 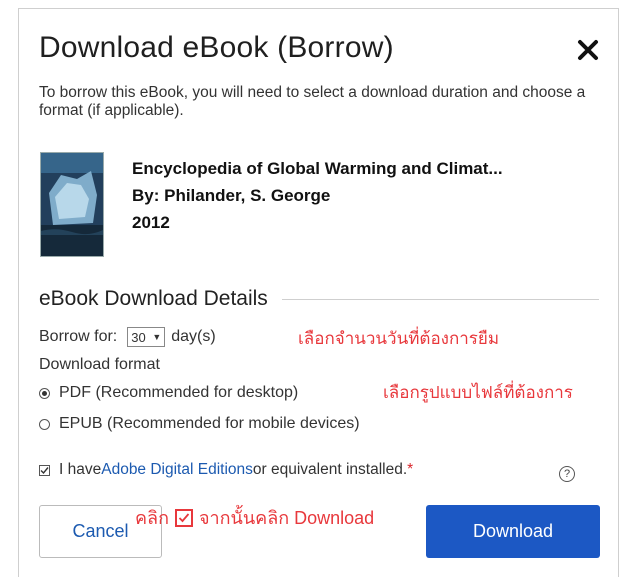 I want to click on book-year: 2012, so click(x=151, y=222).